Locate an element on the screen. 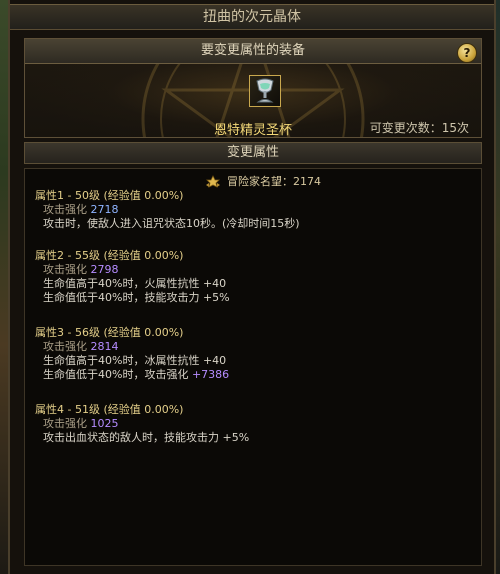 The image size is (500, 574). attribute-title: 属性4 - 51级 (经验值 0.00%) is located at coordinates (109, 409).